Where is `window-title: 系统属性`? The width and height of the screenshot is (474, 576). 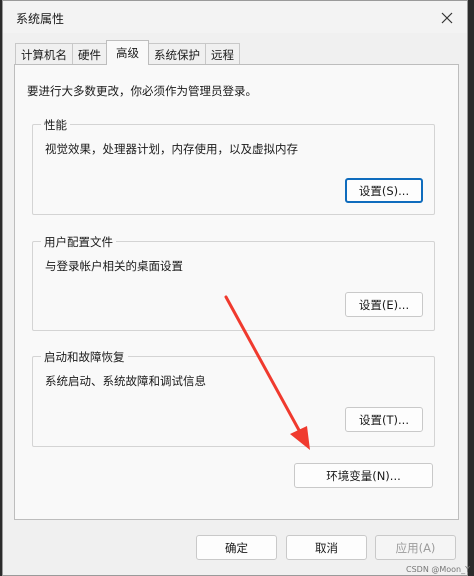 window-title: 系统属性 is located at coordinates (40, 19).